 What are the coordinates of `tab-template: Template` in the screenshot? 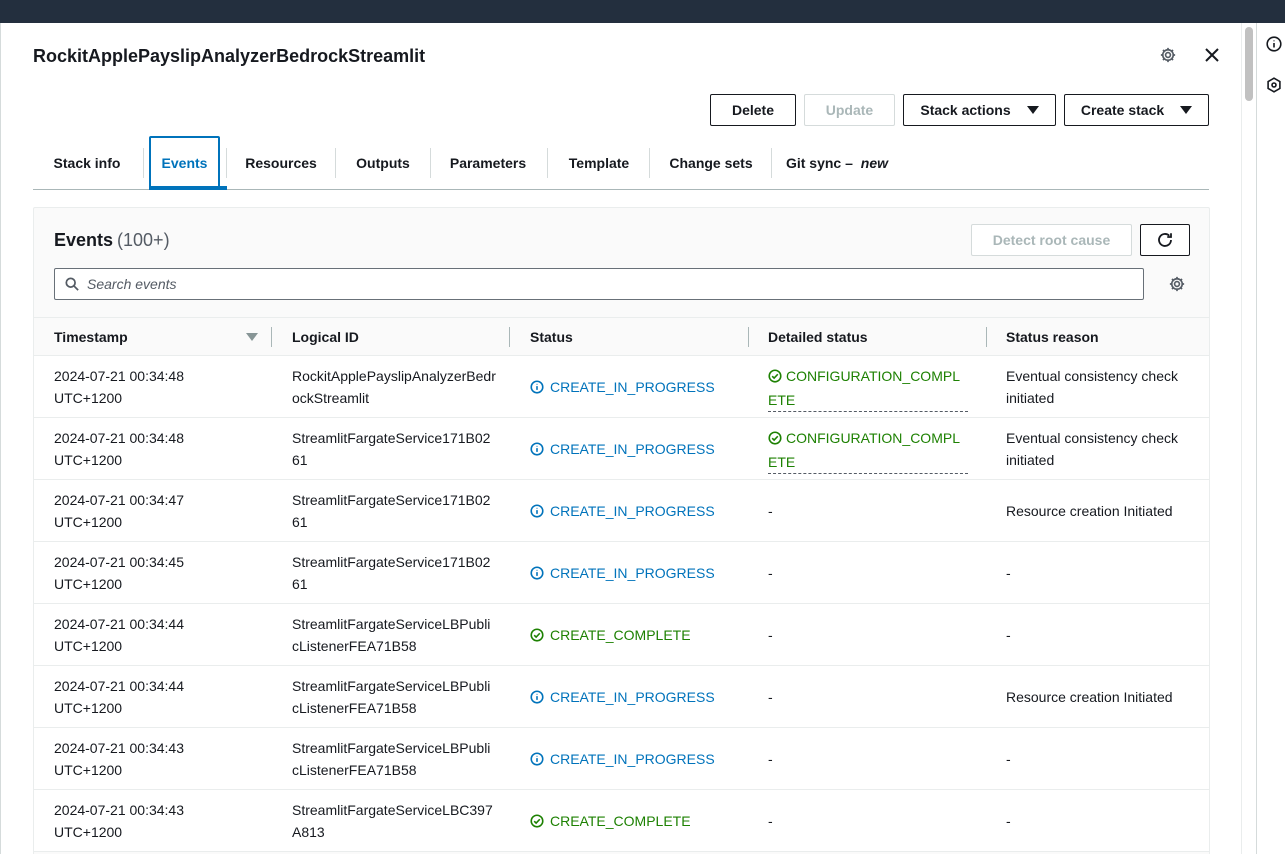 It's located at (599, 162).